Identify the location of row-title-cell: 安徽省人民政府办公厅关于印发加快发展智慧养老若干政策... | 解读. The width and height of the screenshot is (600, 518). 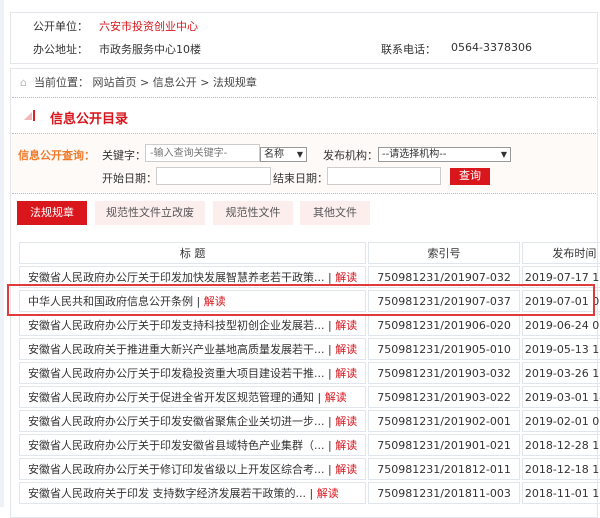
(193, 277).